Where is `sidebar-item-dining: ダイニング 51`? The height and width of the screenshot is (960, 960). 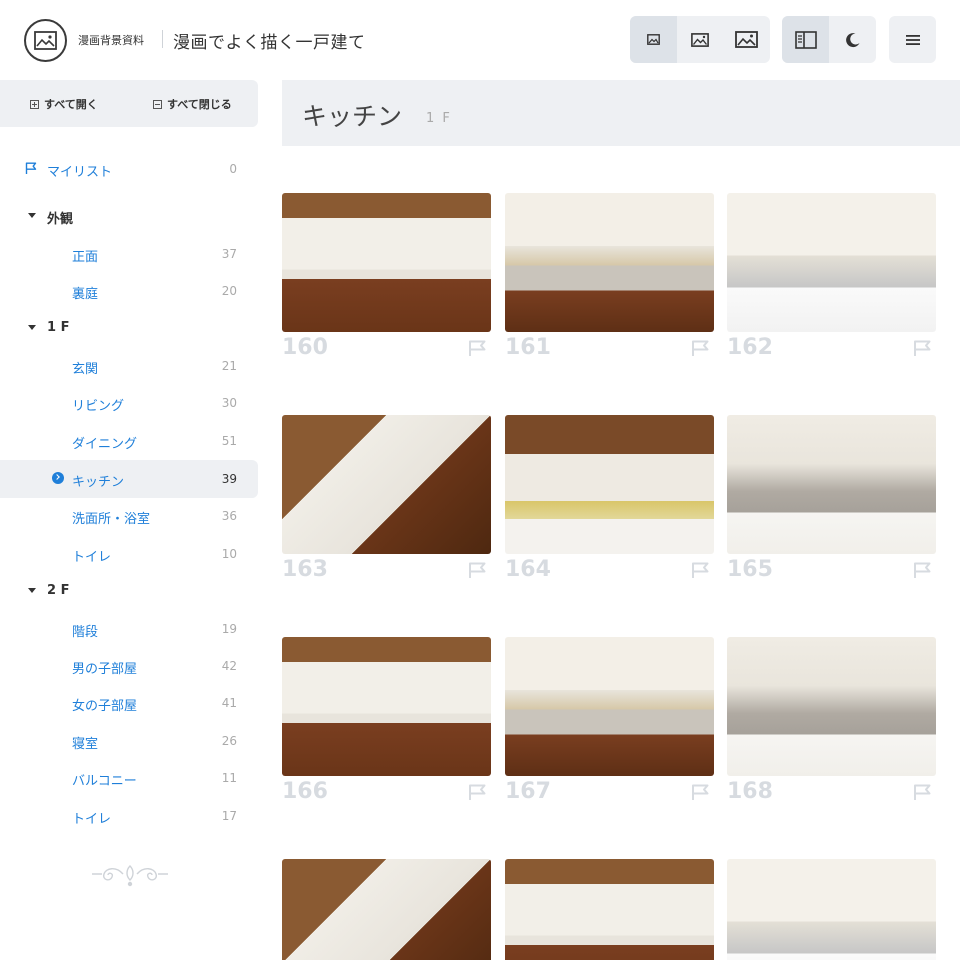 sidebar-item-dining: ダイニング 51 is located at coordinates (129, 441).